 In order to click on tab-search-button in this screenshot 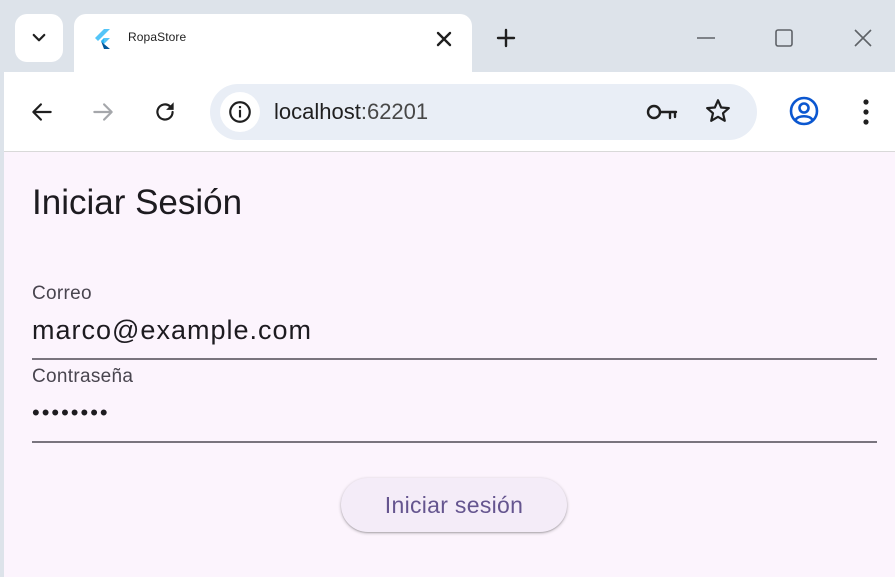, I will do `click(39, 38)`.